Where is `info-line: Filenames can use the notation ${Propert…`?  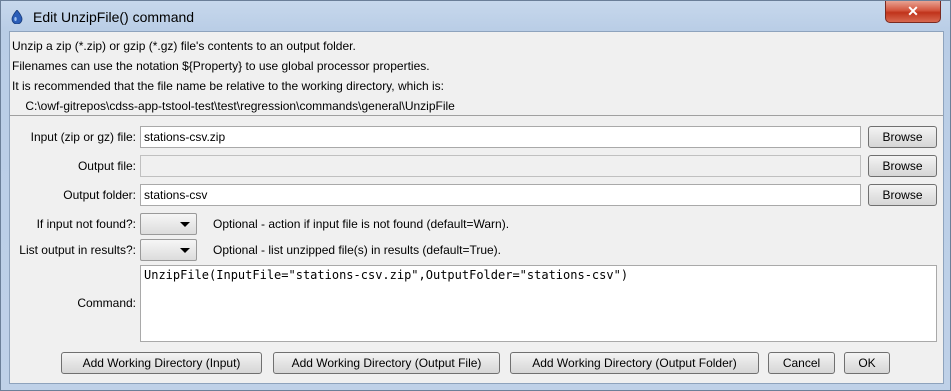 info-line: Filenames can use the notation ${Propert… is located at coordinates (221, 66).